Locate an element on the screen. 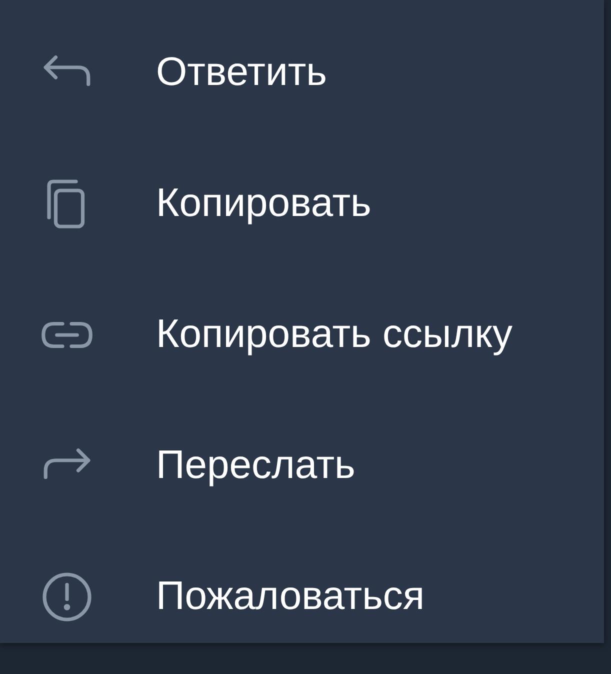 The width and height of the screenshot is (611, 674). menu-item-label: Копировать is located at coordinates (264, 203).